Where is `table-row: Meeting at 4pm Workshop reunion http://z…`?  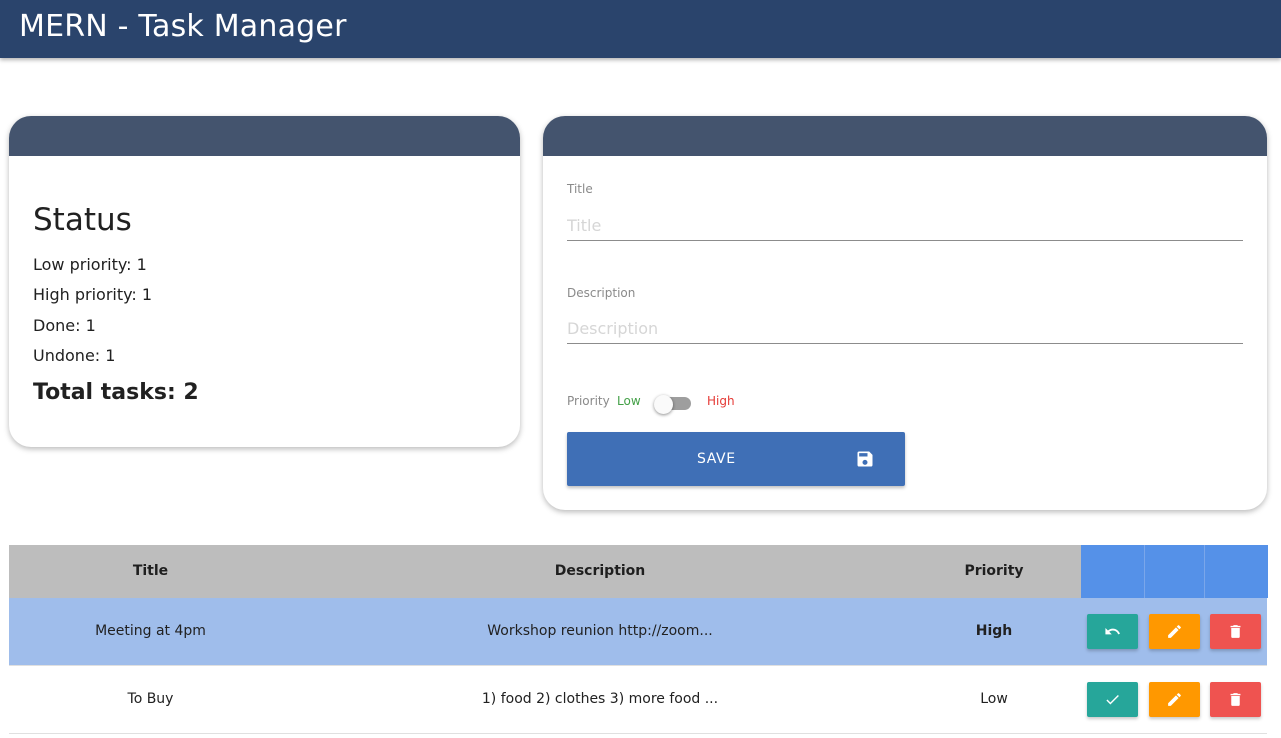 table-row: Meeting at 4pm Workshop reunion http://z… is located at coordinates (638, 632).